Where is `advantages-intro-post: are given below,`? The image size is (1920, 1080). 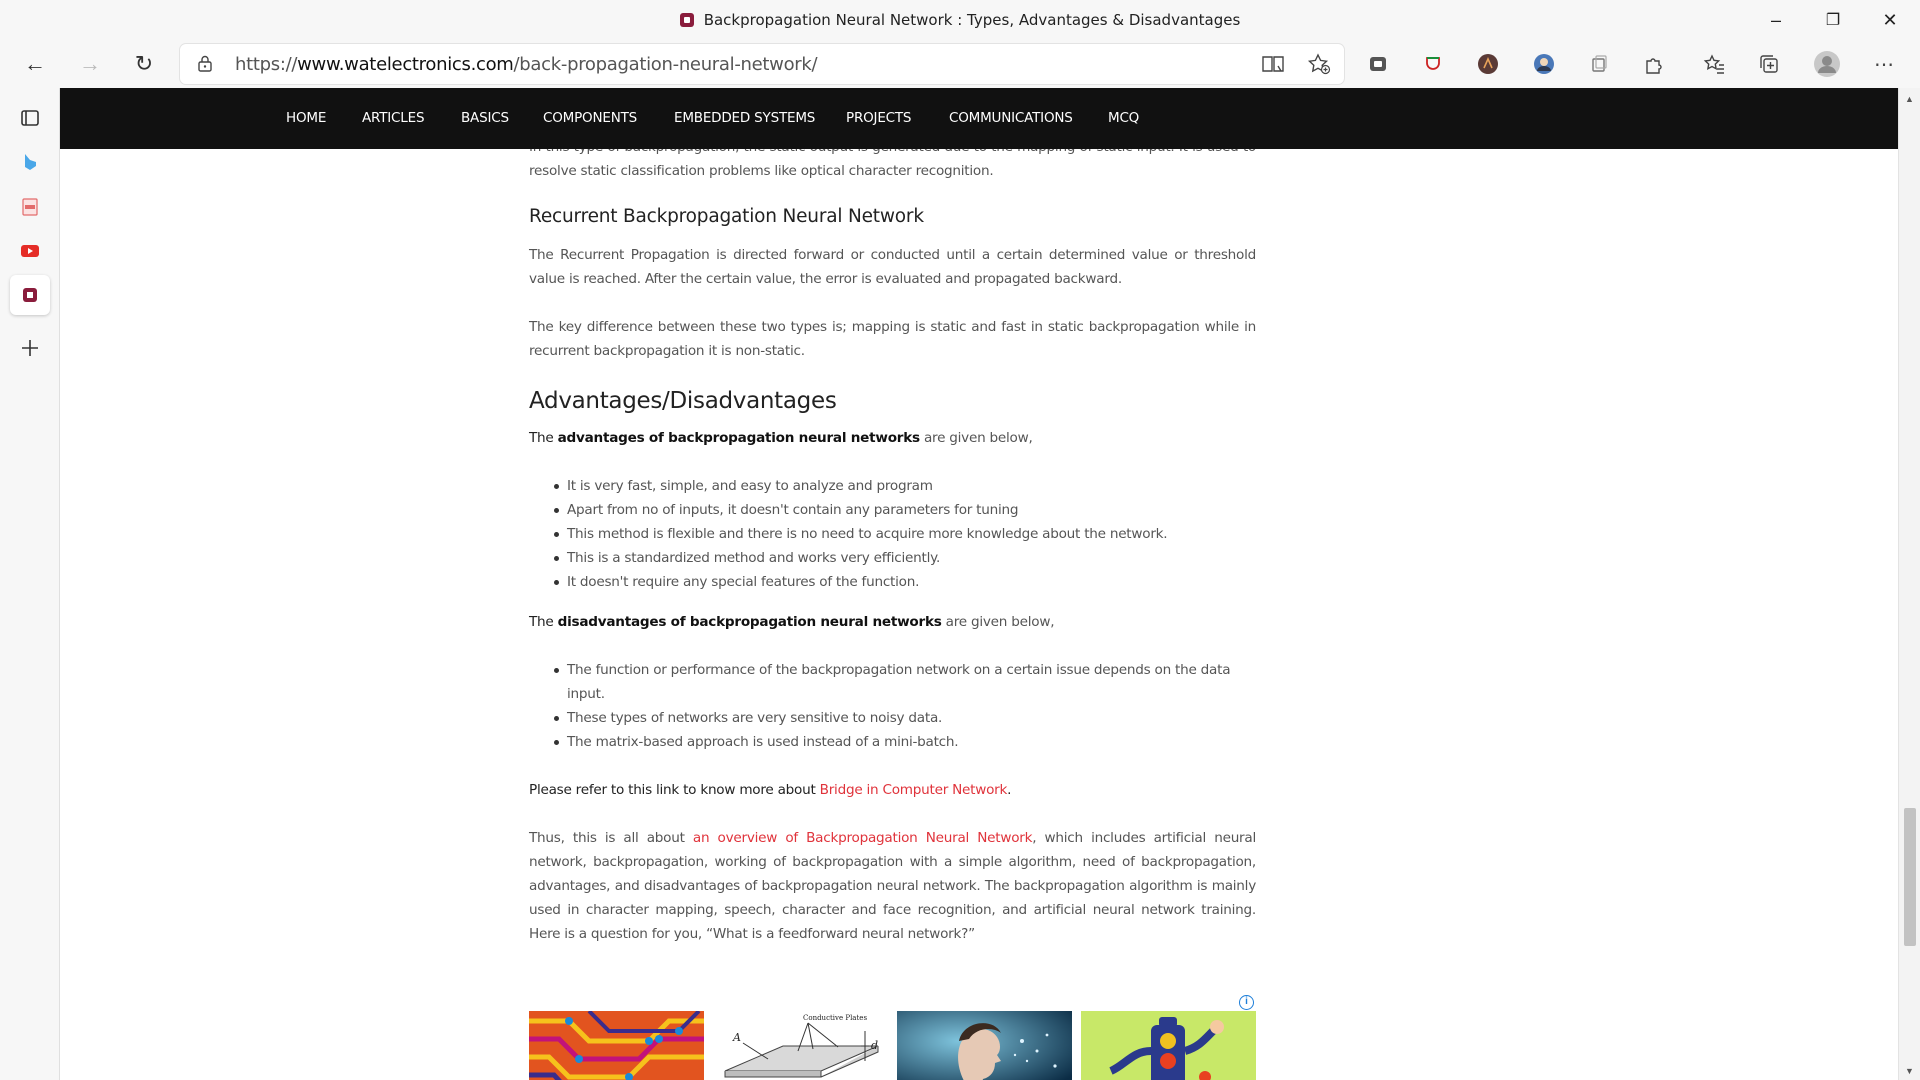 advantages-intro-post: are given below, is located at coordinates (976, 438).